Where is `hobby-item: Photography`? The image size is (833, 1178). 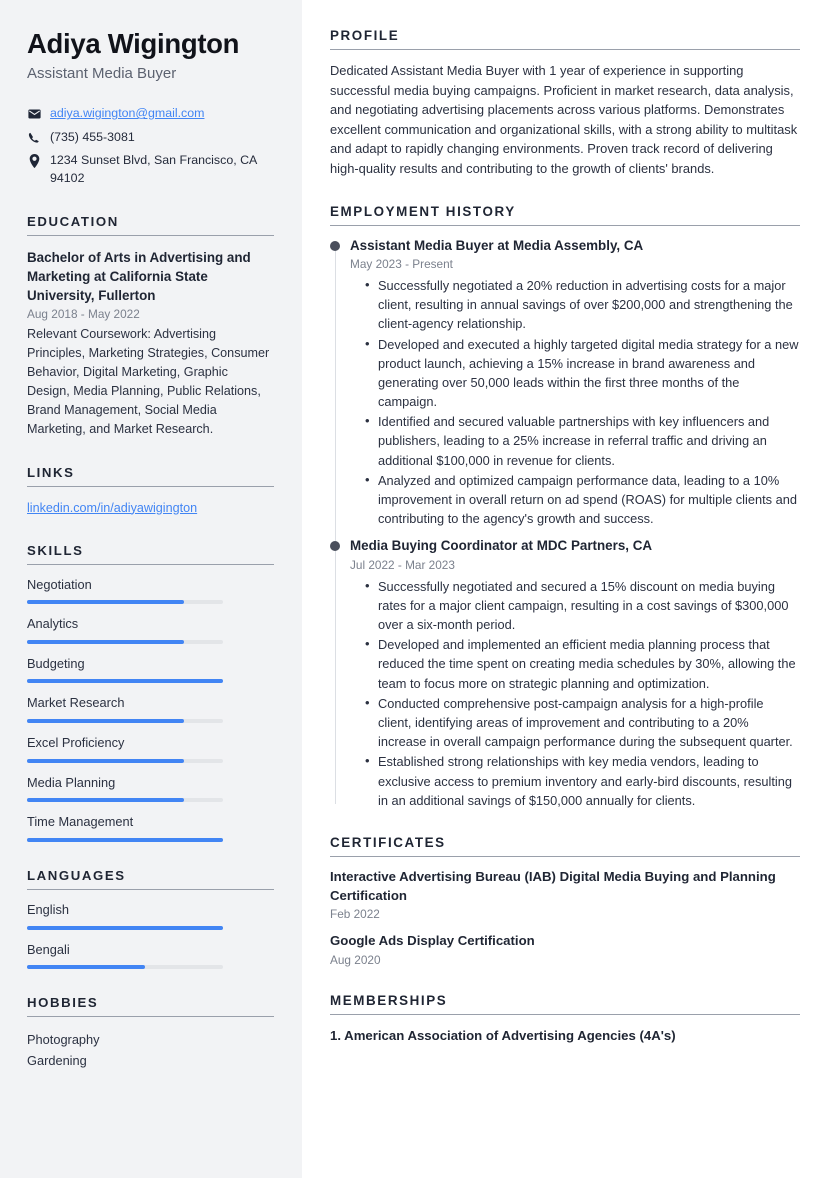 hobby-item: Photography is located at coordinates (63, 1040).